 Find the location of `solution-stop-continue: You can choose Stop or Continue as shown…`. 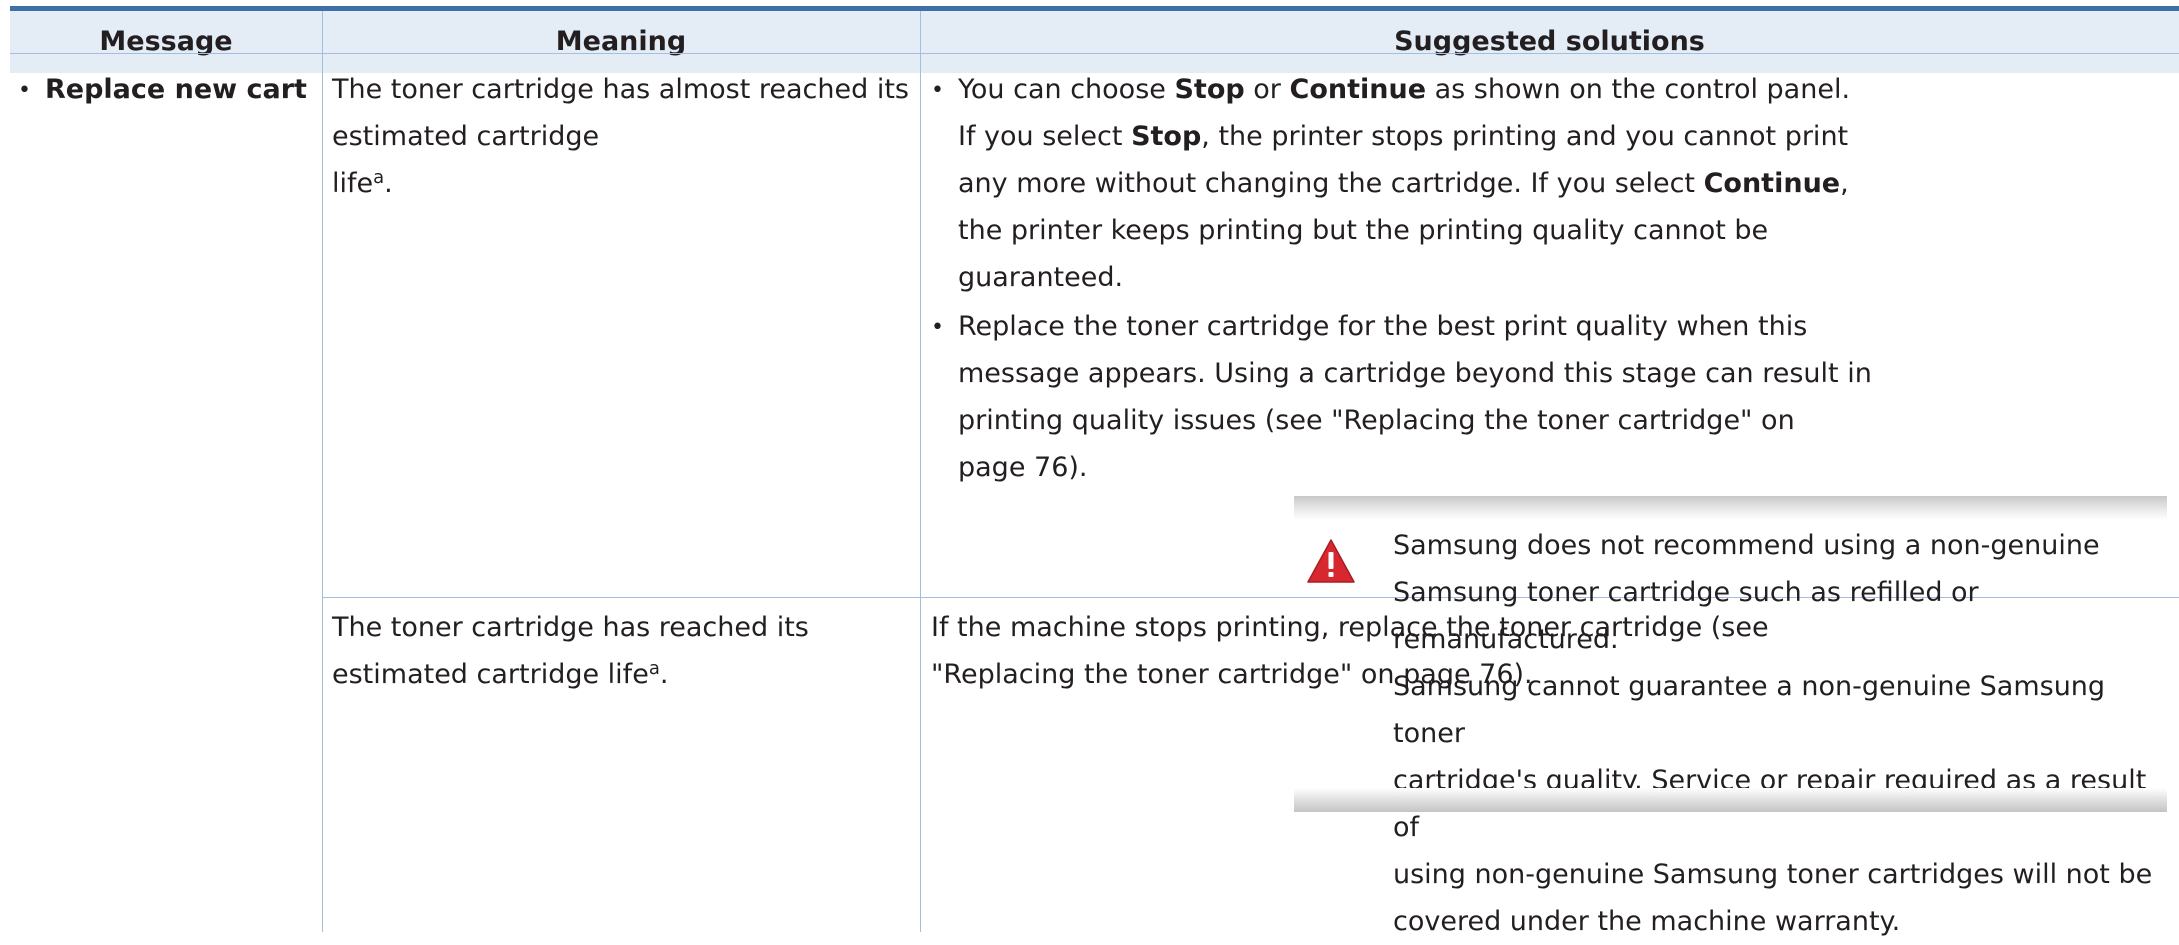

solution-stop-continue: You can choose Stop or Continue as shown… is located at coordinates (1404, 183).